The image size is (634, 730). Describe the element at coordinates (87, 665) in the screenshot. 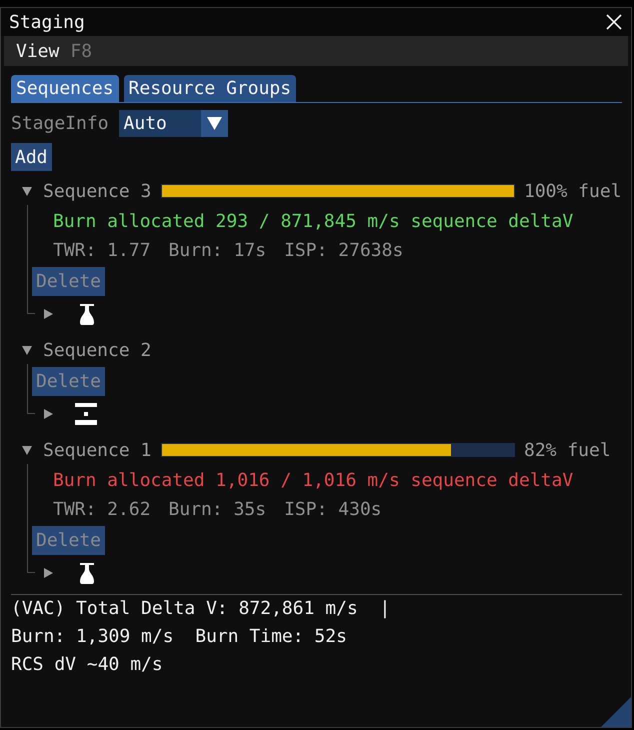

I see `summary-text: RCS dV ~40 m/s` at that location.